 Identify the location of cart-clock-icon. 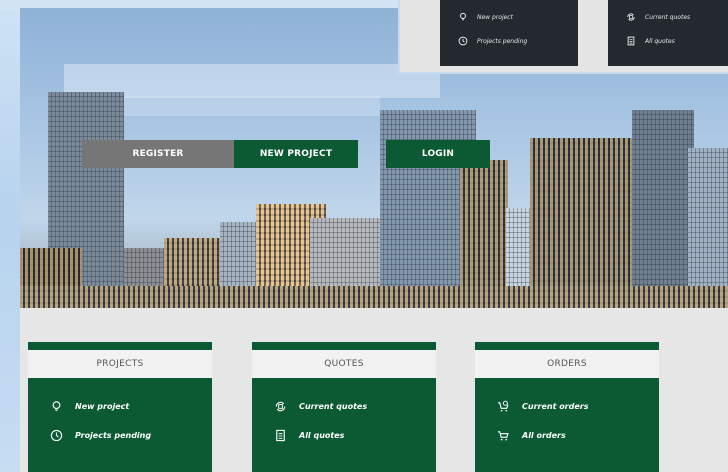
(503, 406).